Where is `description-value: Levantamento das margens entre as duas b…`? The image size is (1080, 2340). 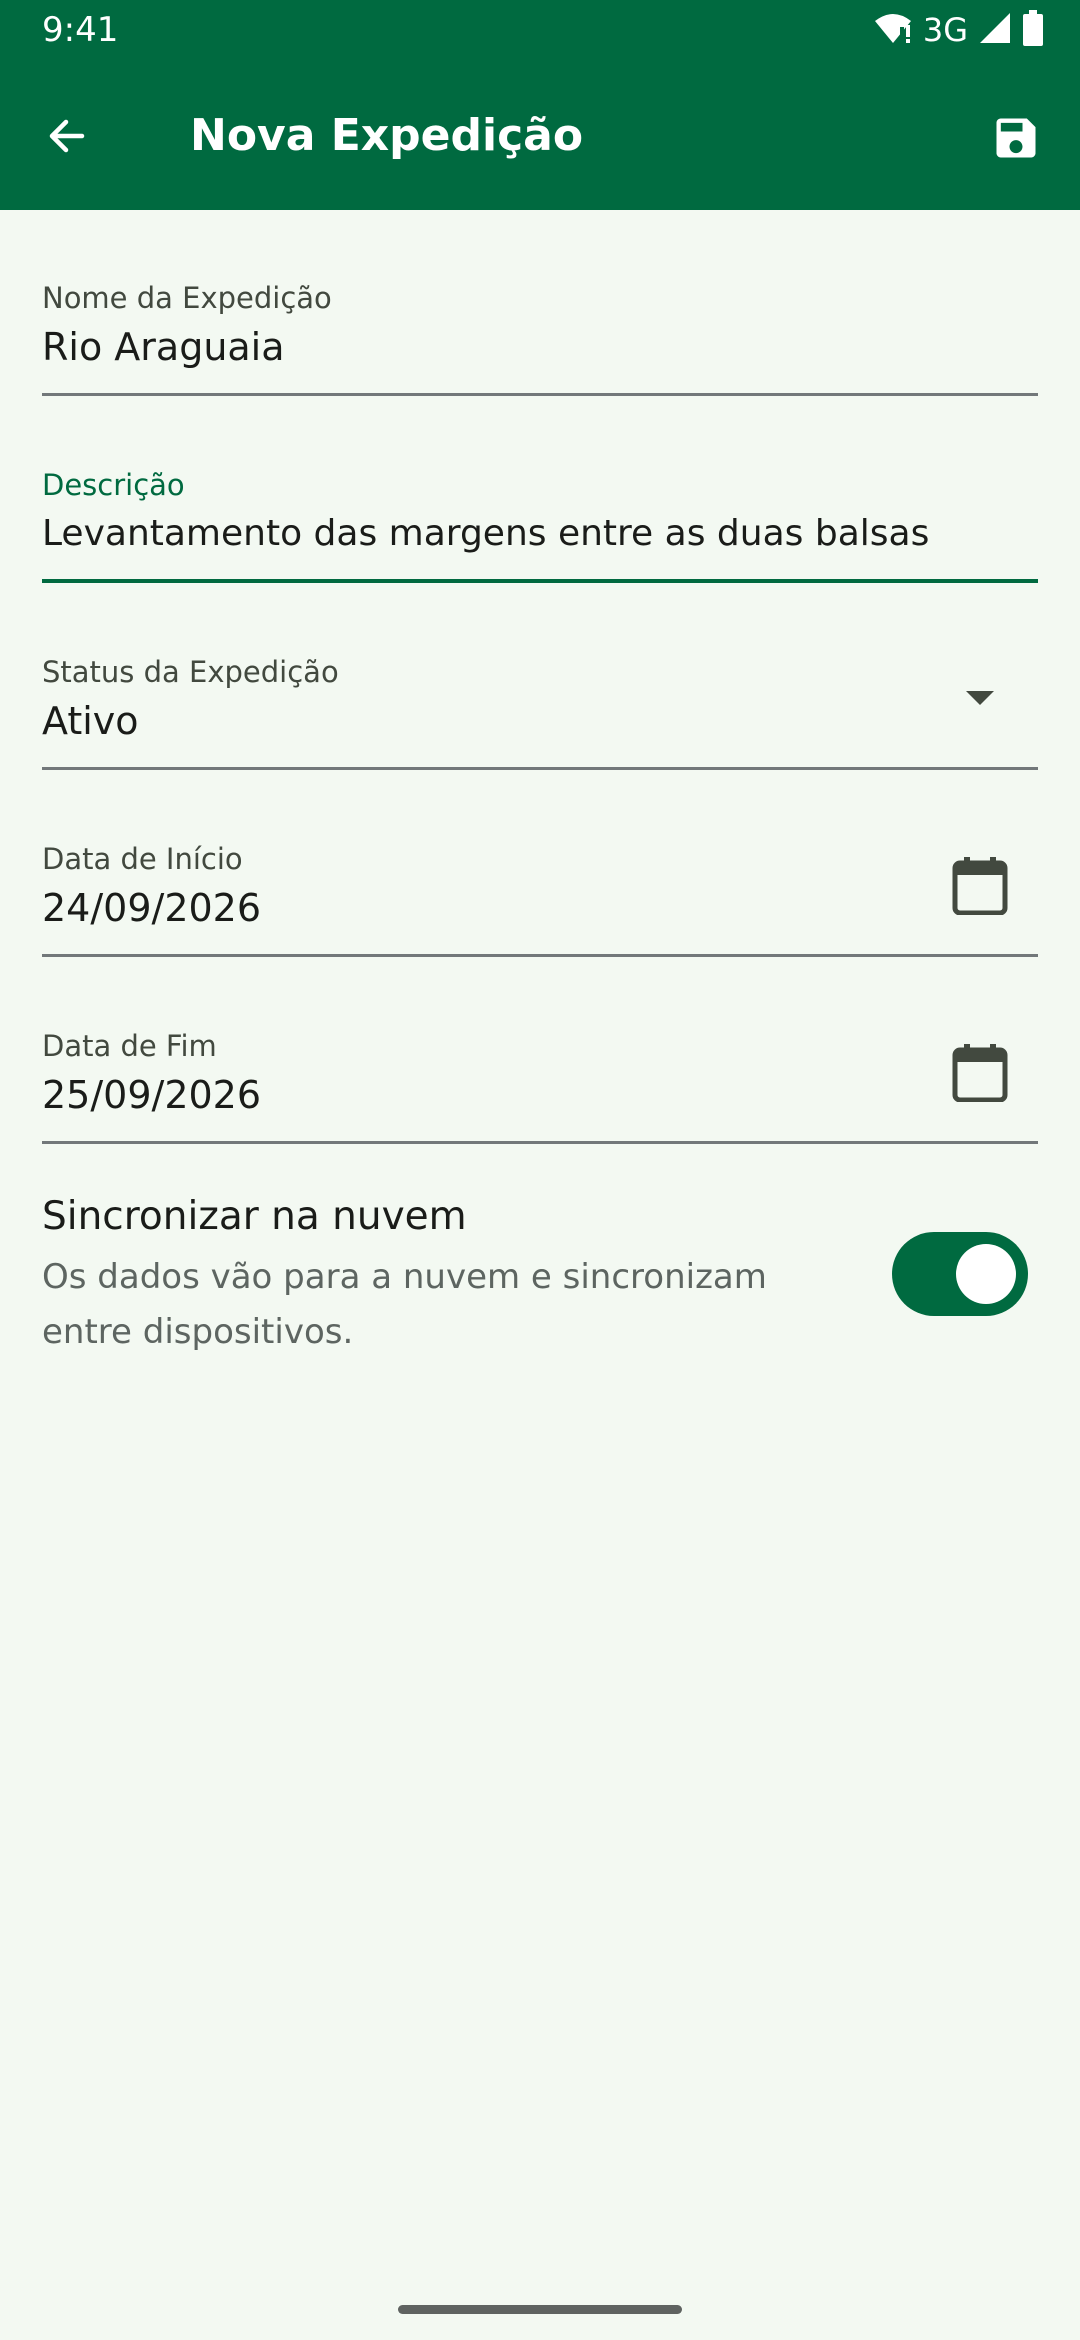 description-value: Levantamento das margens entre as duas b… is located at coordinates (485, 534).